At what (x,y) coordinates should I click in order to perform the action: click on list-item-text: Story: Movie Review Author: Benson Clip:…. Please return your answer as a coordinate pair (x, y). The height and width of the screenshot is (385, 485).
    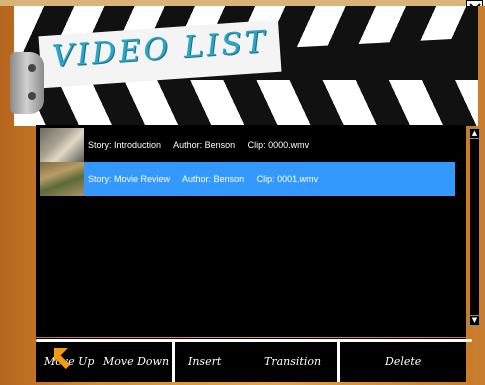
    Looking at the image, I should click on (208, 179).